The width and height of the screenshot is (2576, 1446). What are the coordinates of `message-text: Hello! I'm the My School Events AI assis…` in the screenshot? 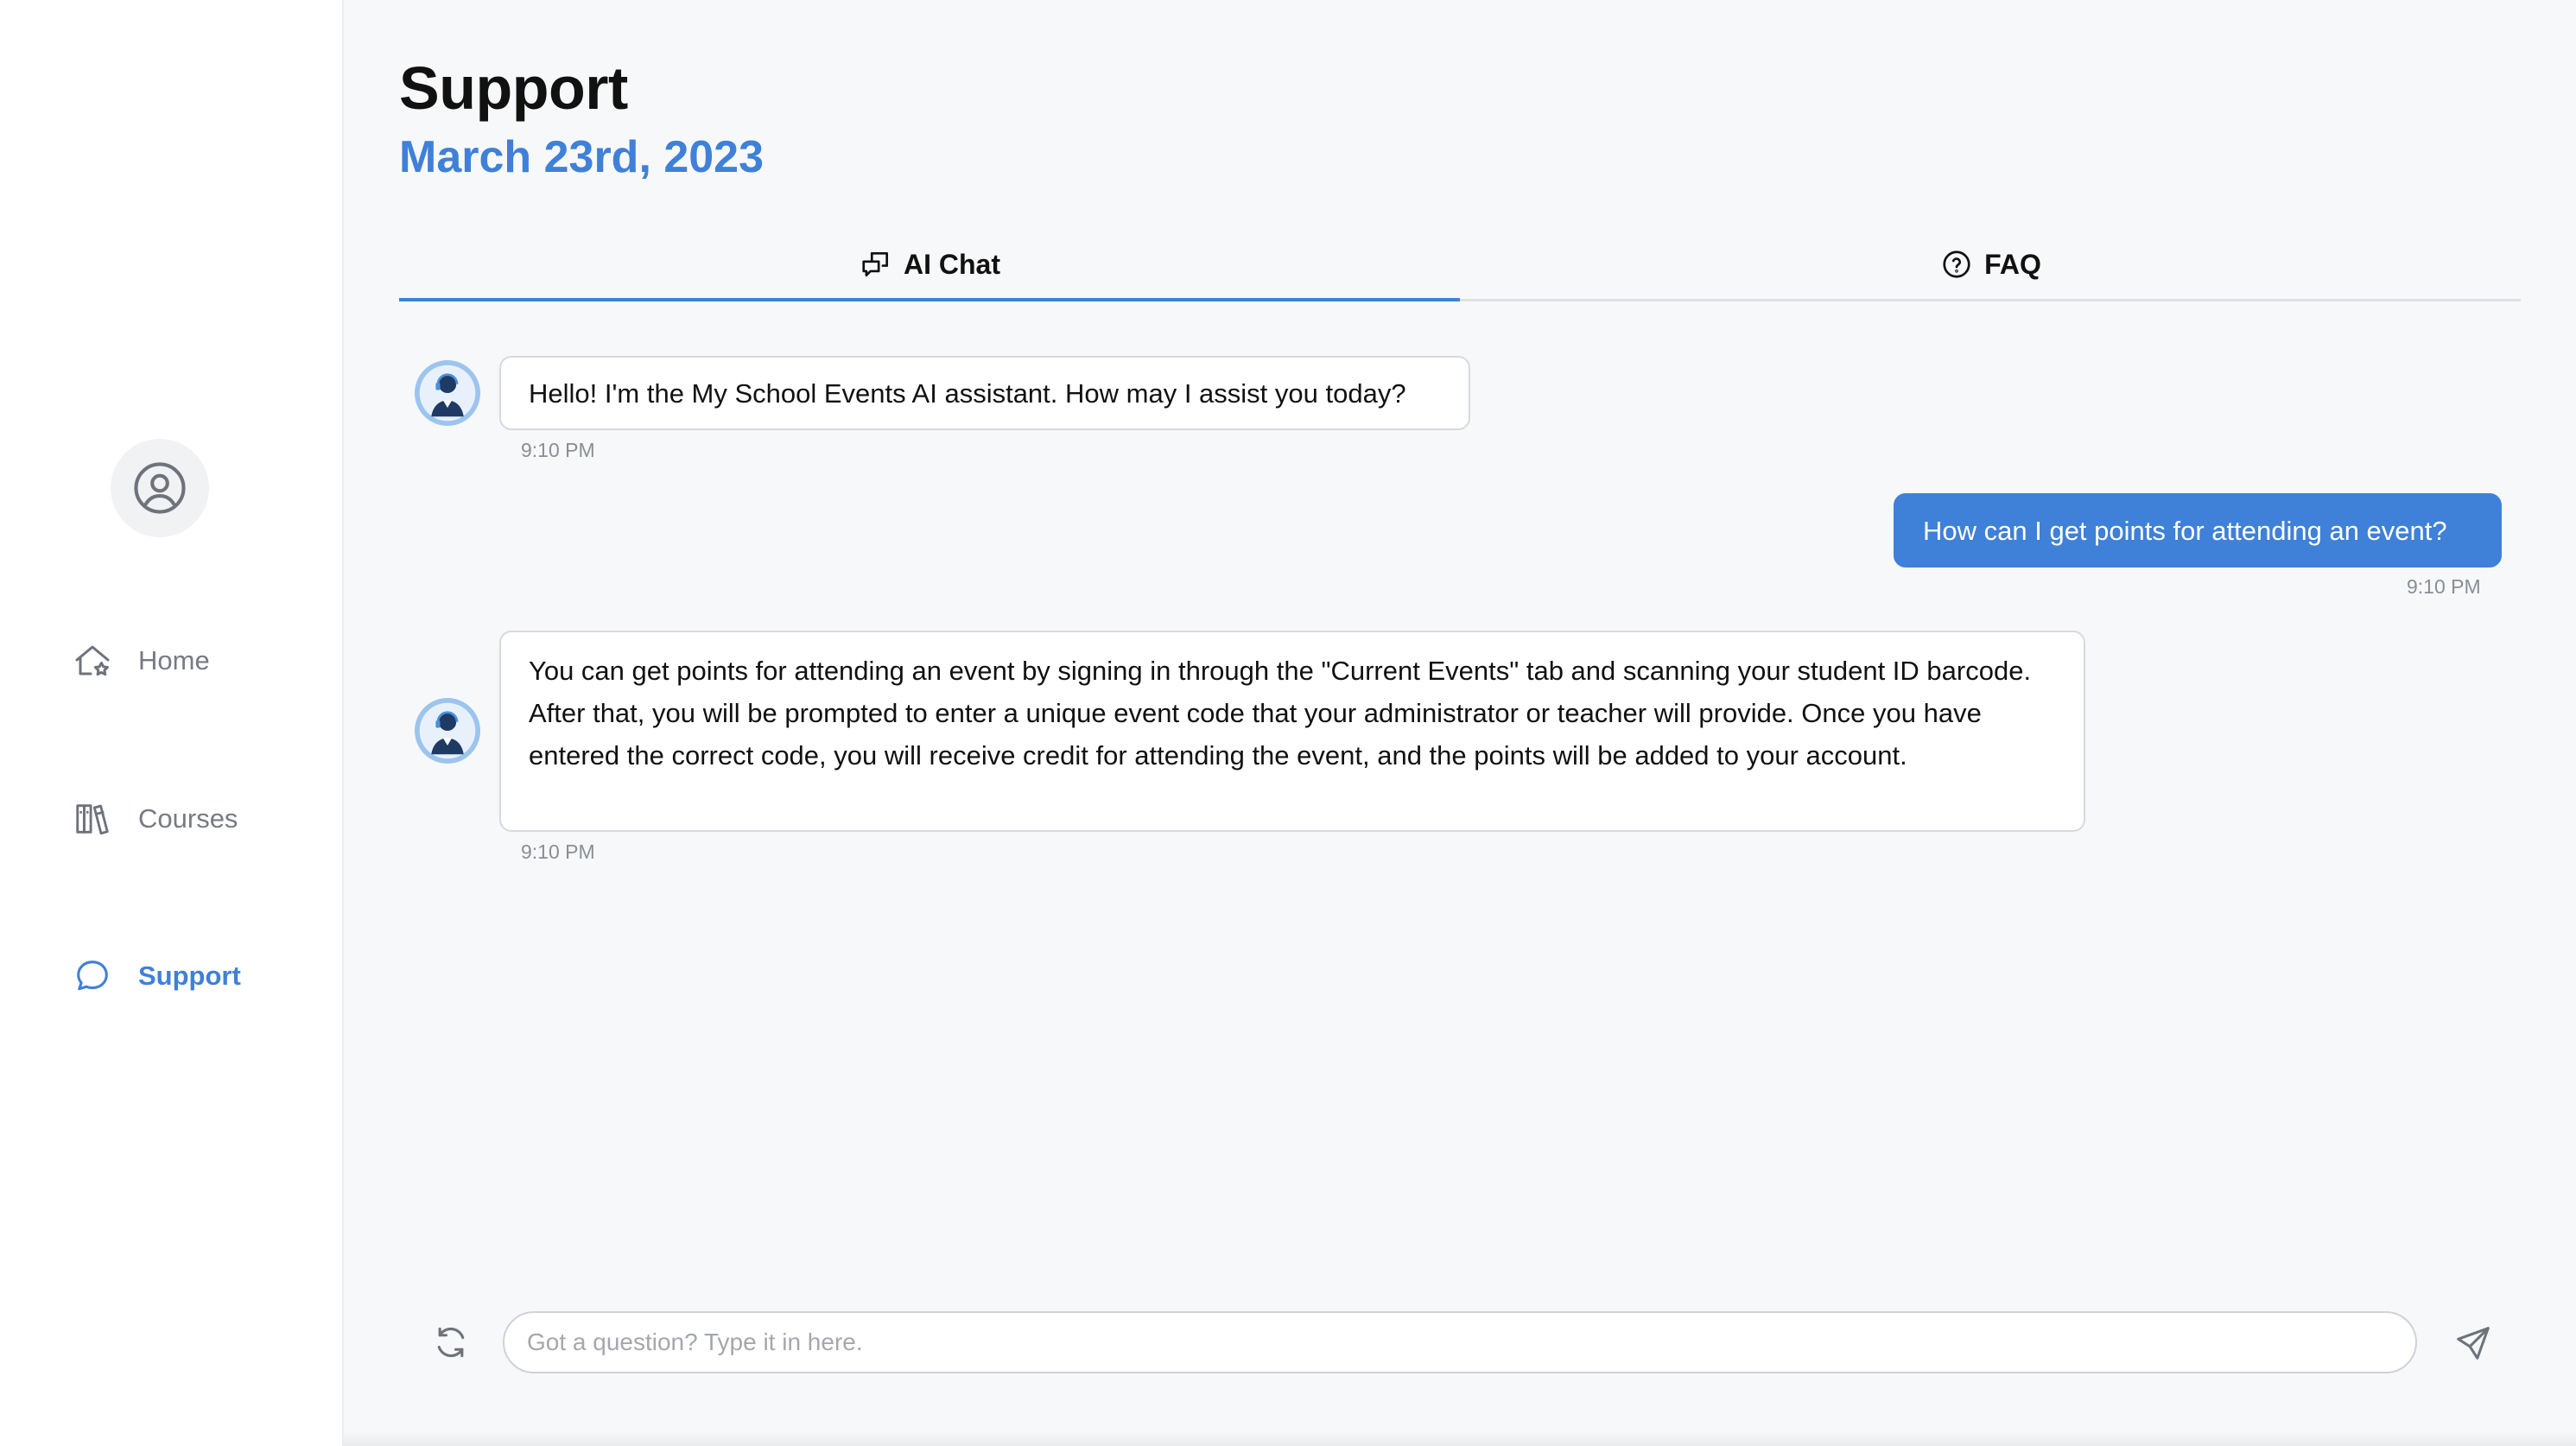 It's located at (967, 394).